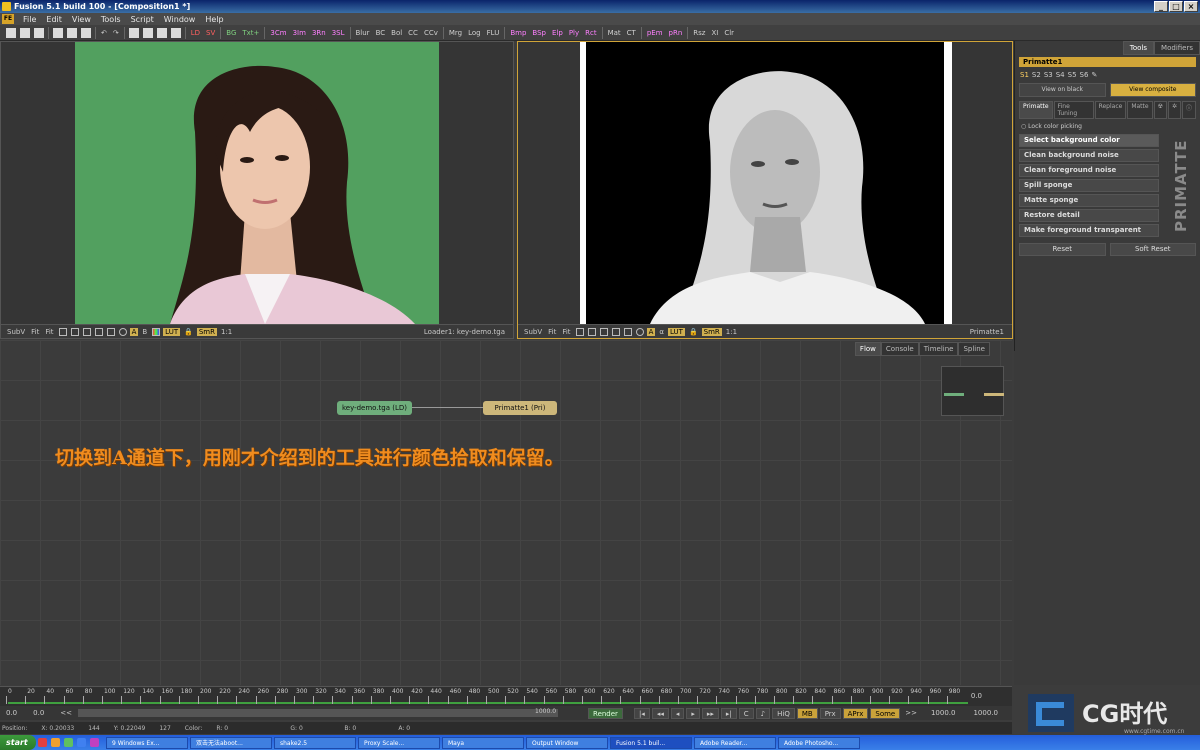 The image size is (1200, 750). I want to click on tool-3rn: 3Rn, so click(319, 33).